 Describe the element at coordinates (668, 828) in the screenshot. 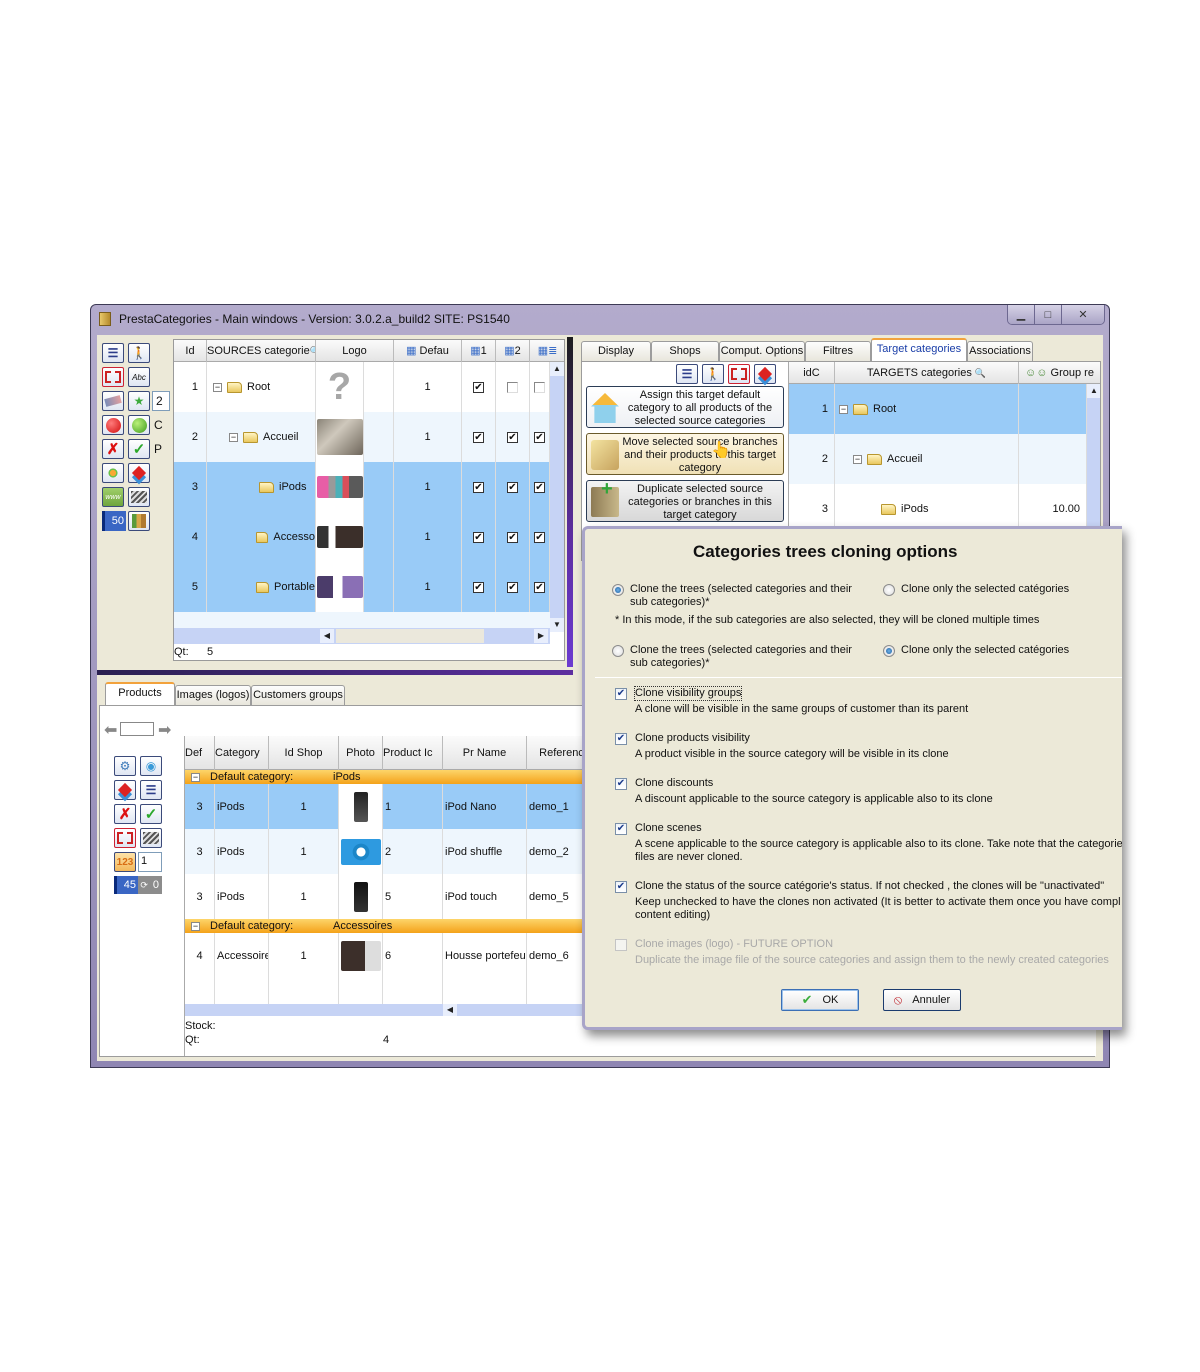

I see `clone-option-label: Clone scenes` at that location.